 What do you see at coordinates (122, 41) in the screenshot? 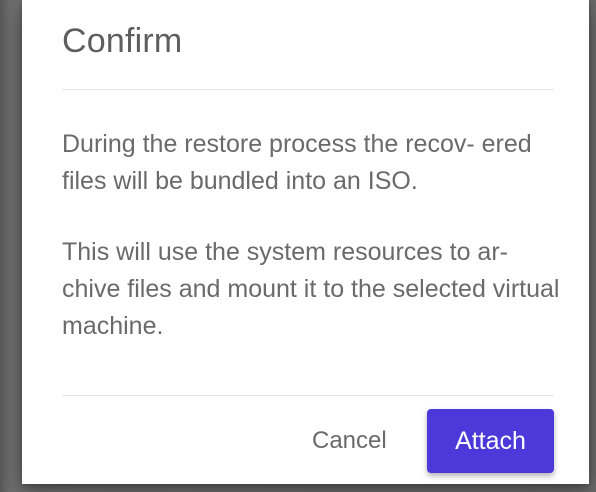
I see `dialog-title: Confirm` at bounding box center [122, 41].